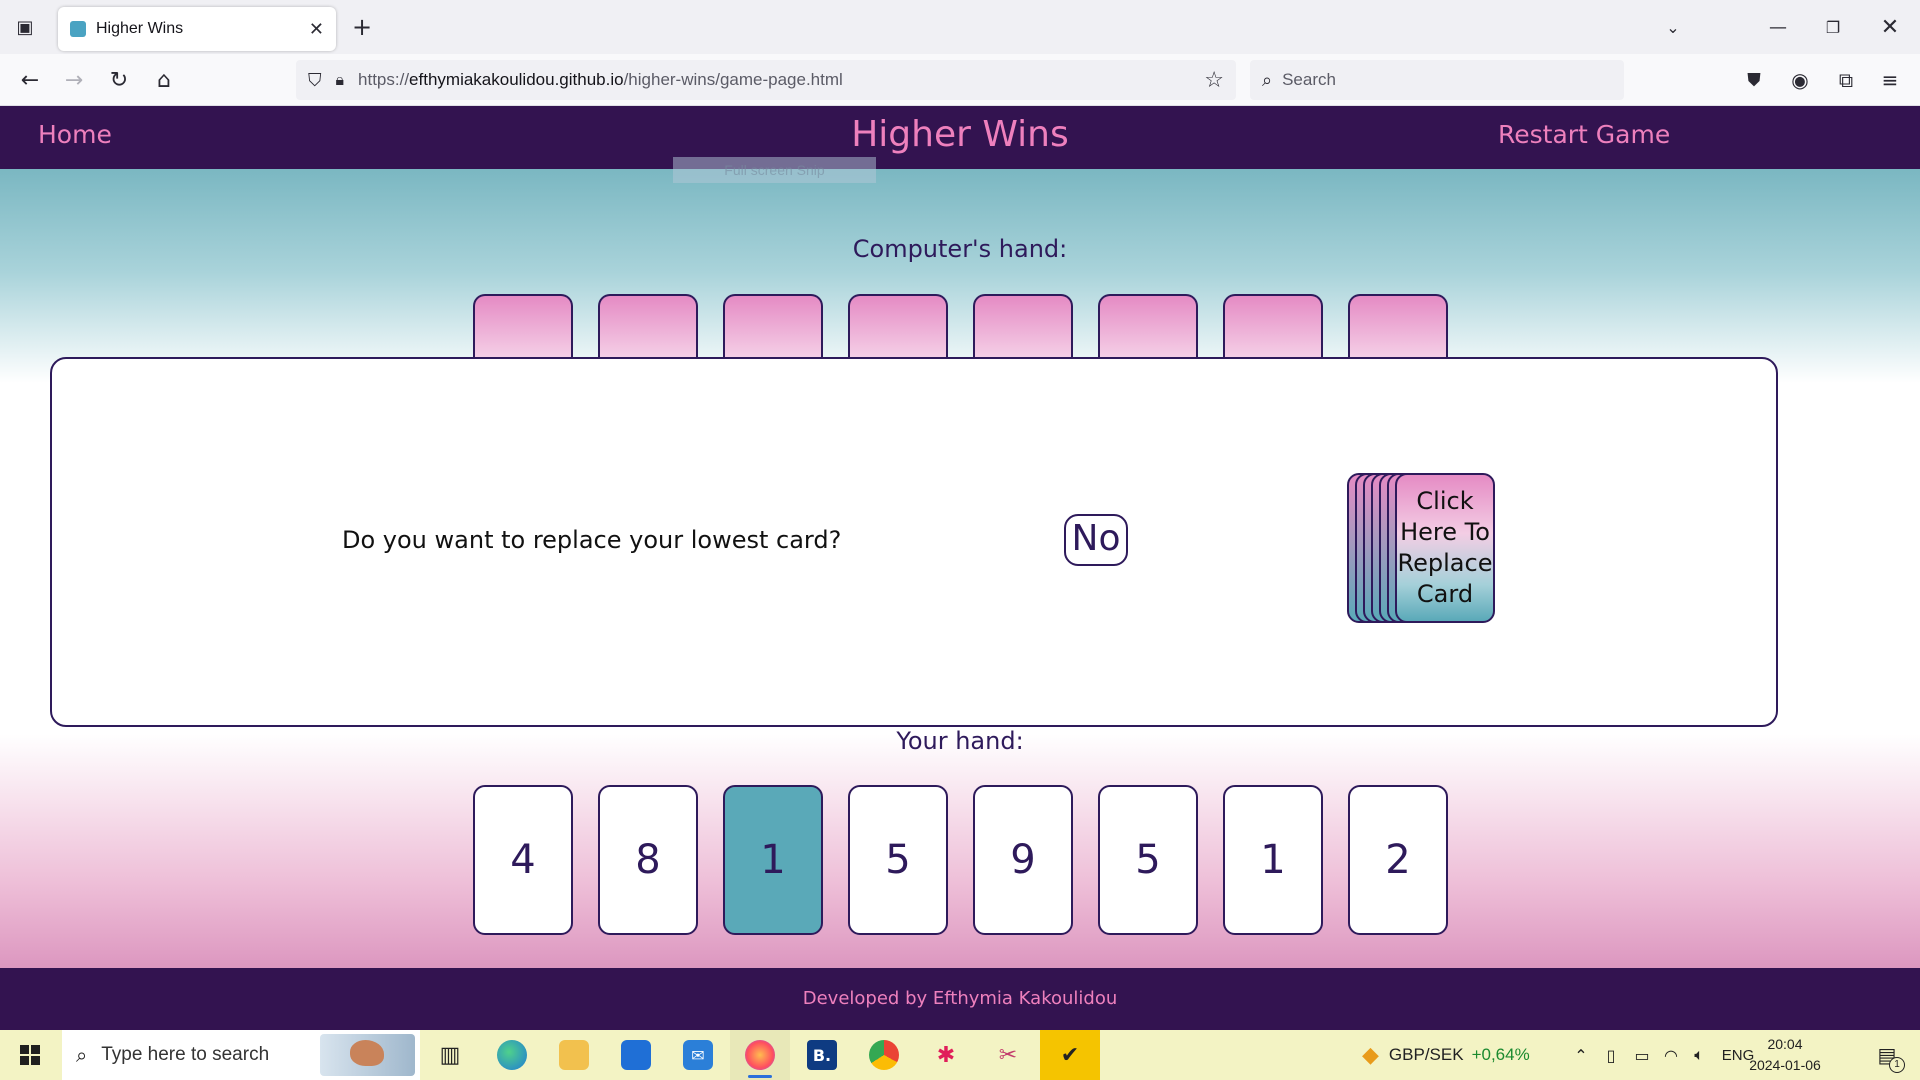 This screenshot has height=1080, width=1920. I want to click on firefox-icon, so click(760, 1055).